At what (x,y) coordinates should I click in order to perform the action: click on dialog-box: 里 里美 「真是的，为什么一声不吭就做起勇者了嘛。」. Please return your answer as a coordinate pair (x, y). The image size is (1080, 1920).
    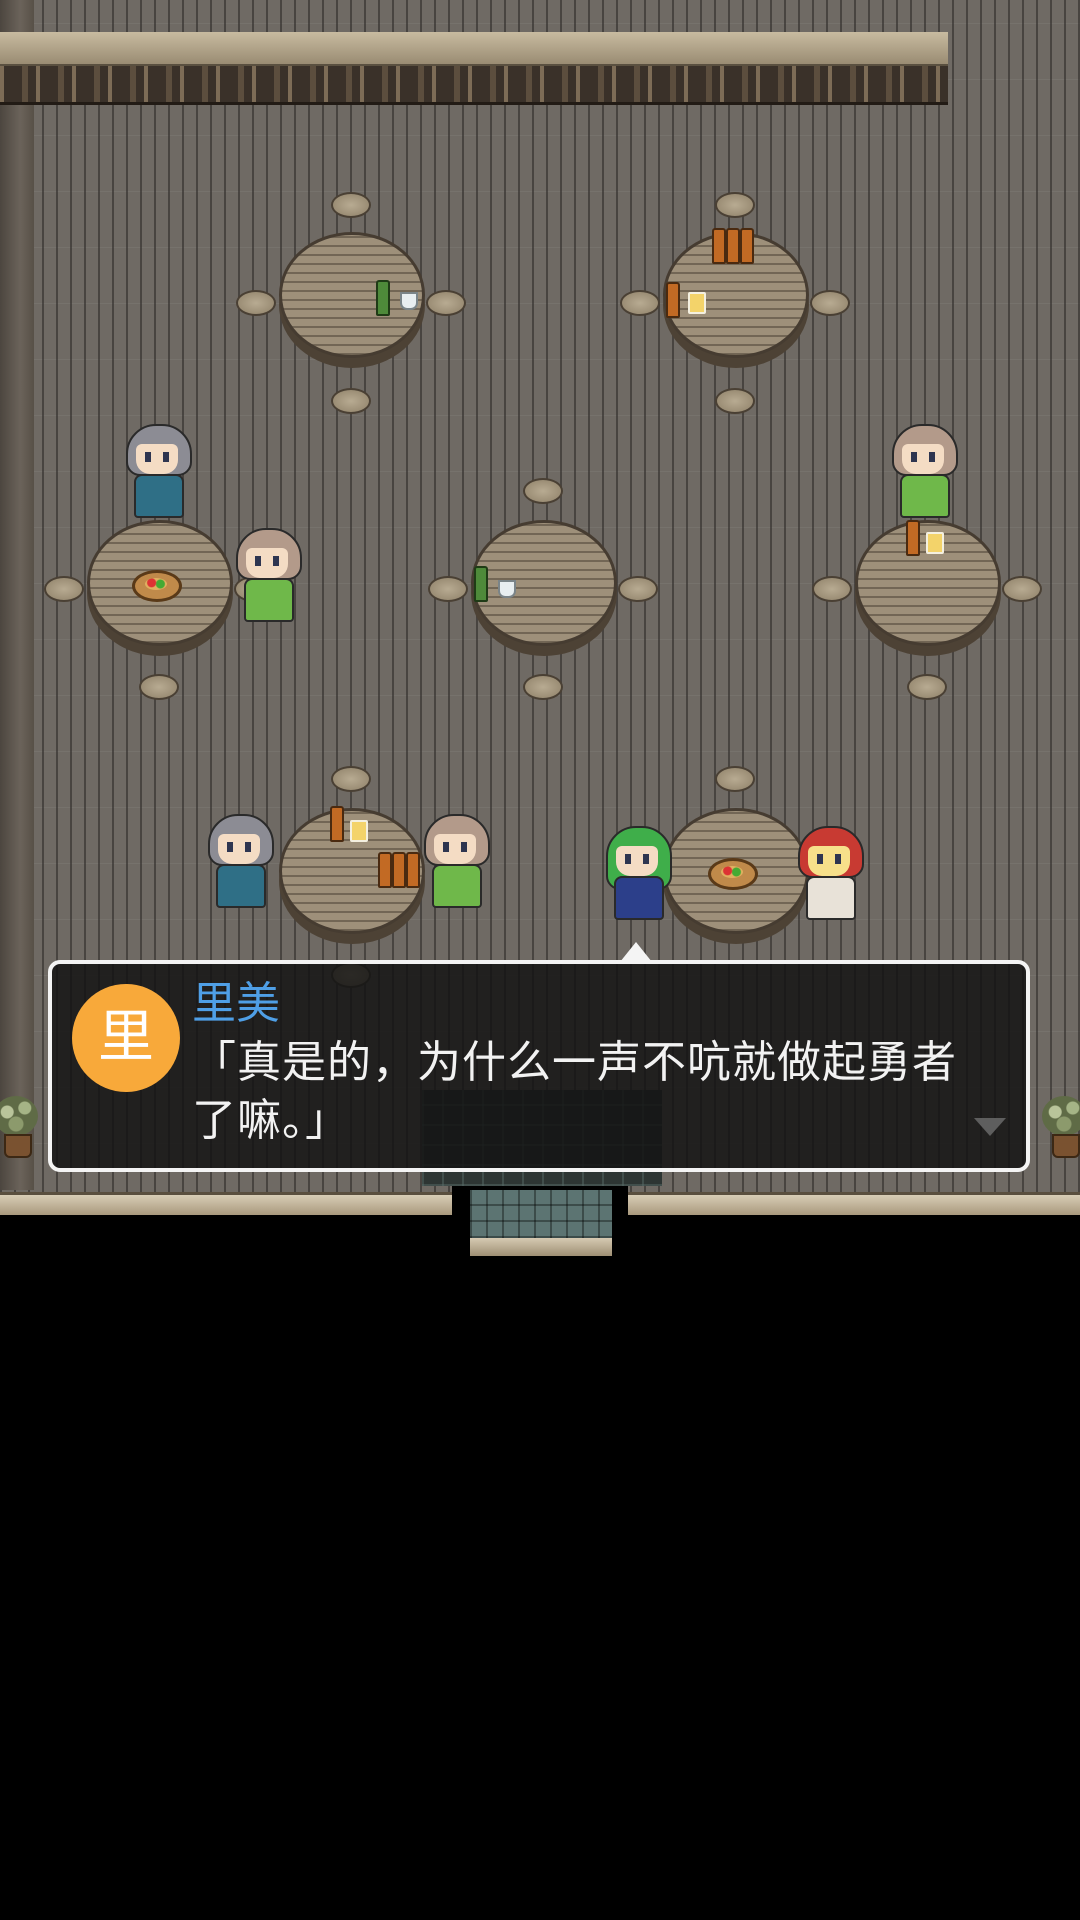
    Looking at the image, I should click on (539, 1066).